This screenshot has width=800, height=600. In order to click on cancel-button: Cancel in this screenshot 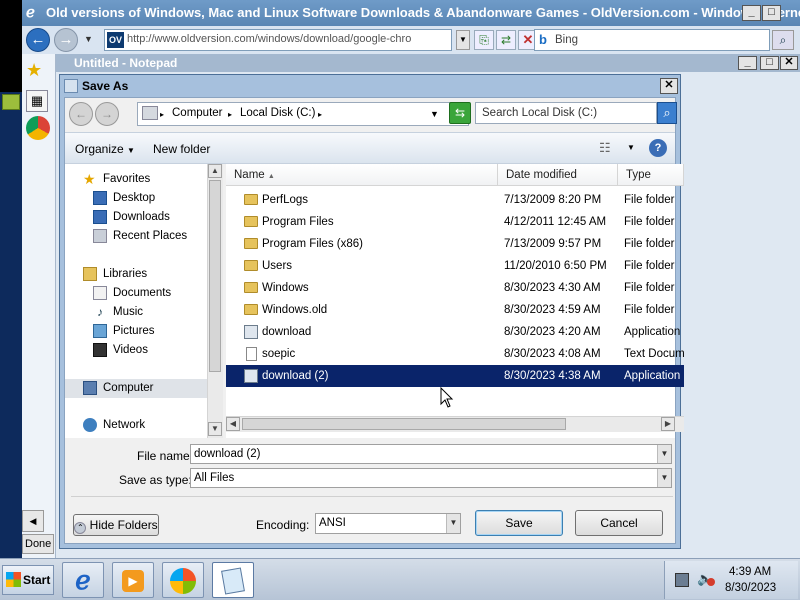, I will do `click(619, 523)`.